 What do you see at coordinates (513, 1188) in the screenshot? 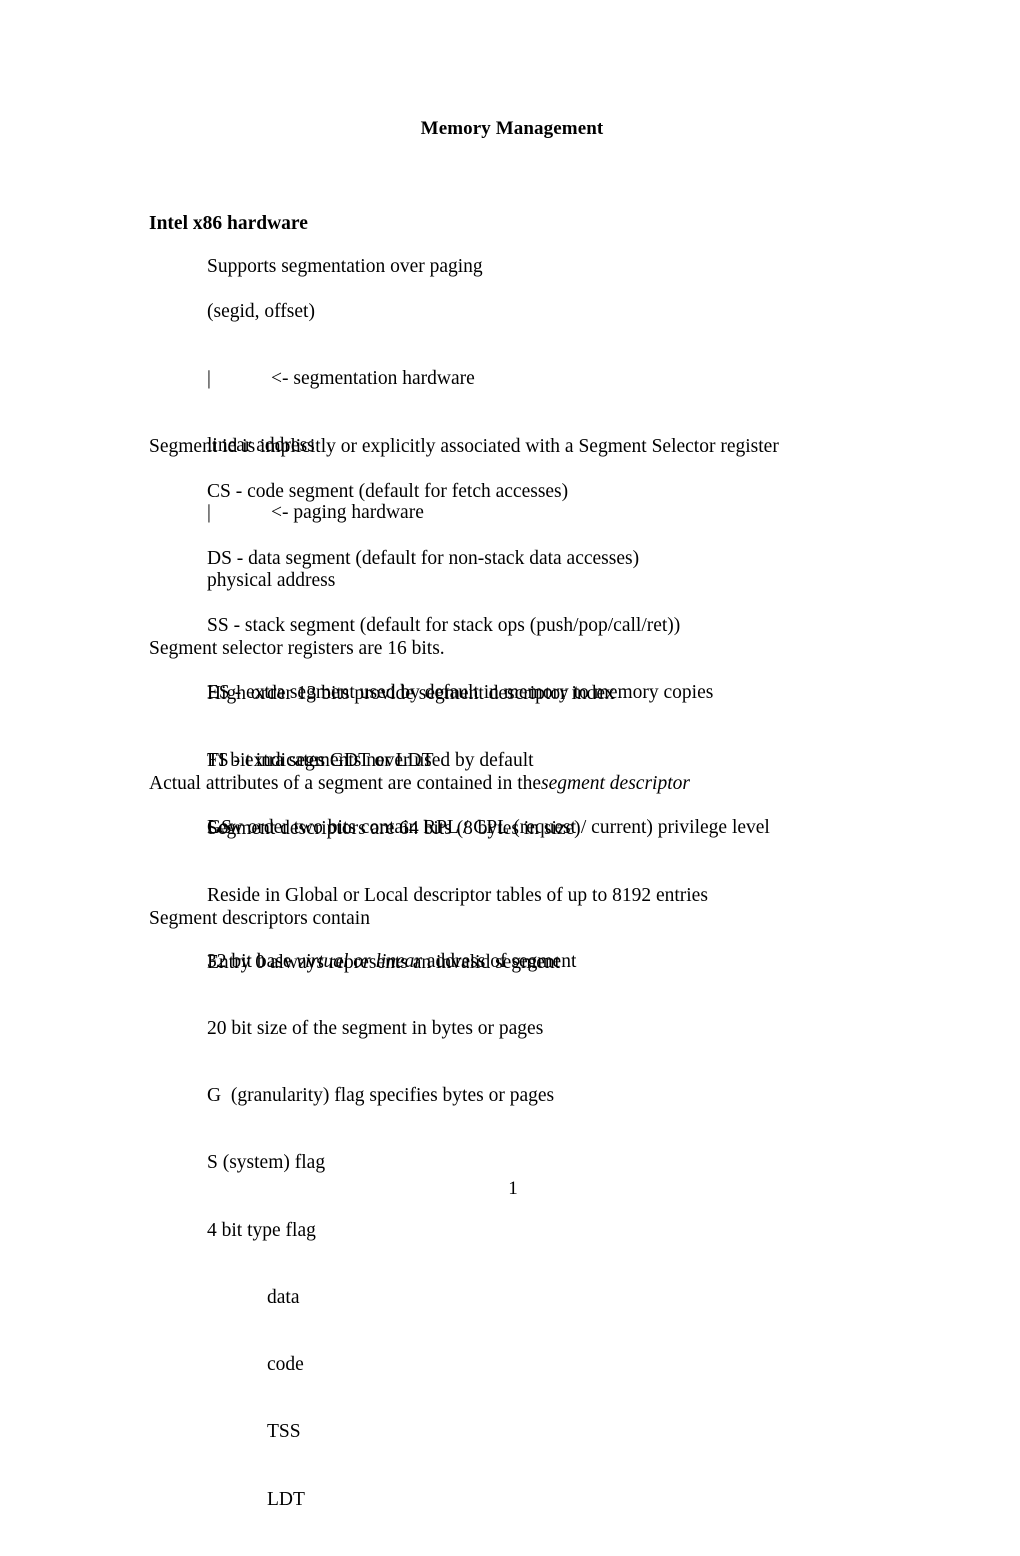
I see `page-number-text: 1` at bounding box center [513, 1188].